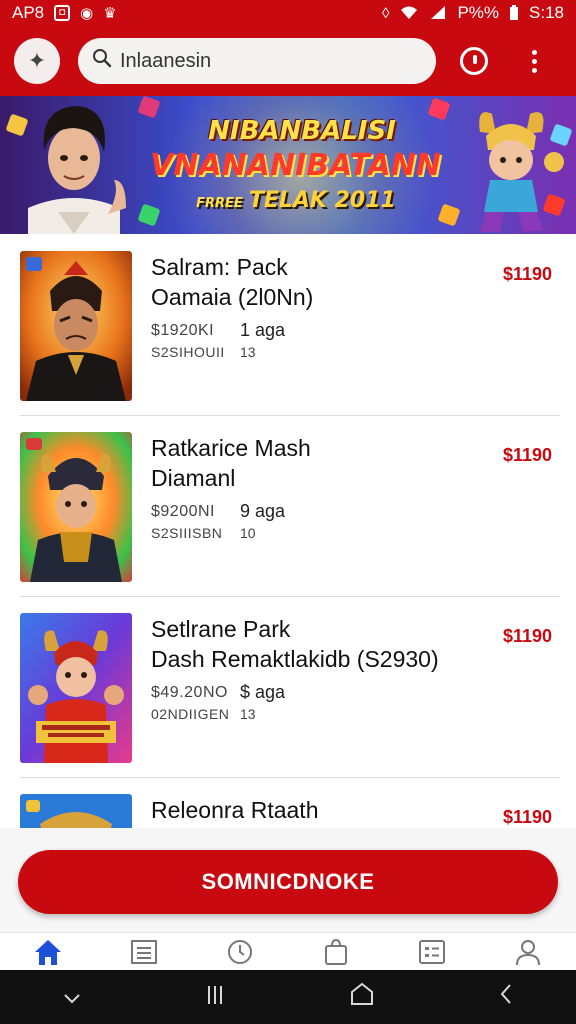  Describe the element at coordinates (215, 994) in the screenshot. I see `recents-icon` at that location.